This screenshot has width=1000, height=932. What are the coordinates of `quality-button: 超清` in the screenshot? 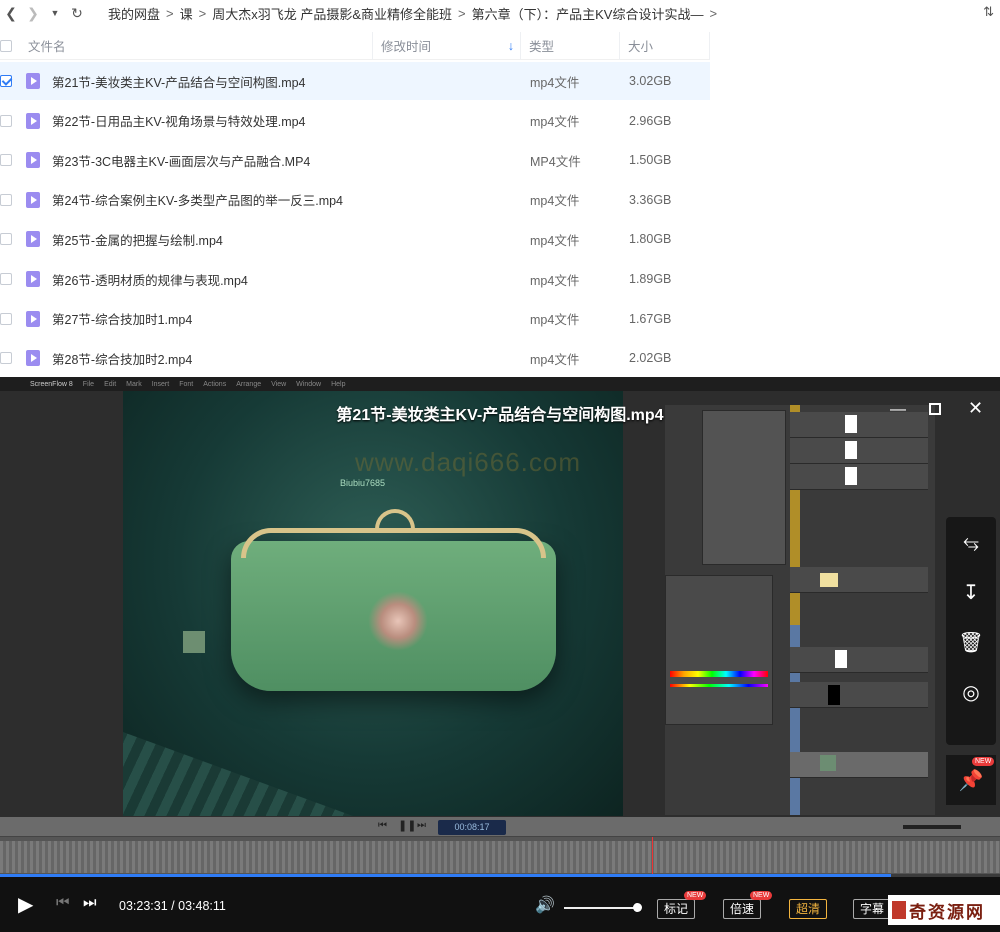 It's located at (808, 909).